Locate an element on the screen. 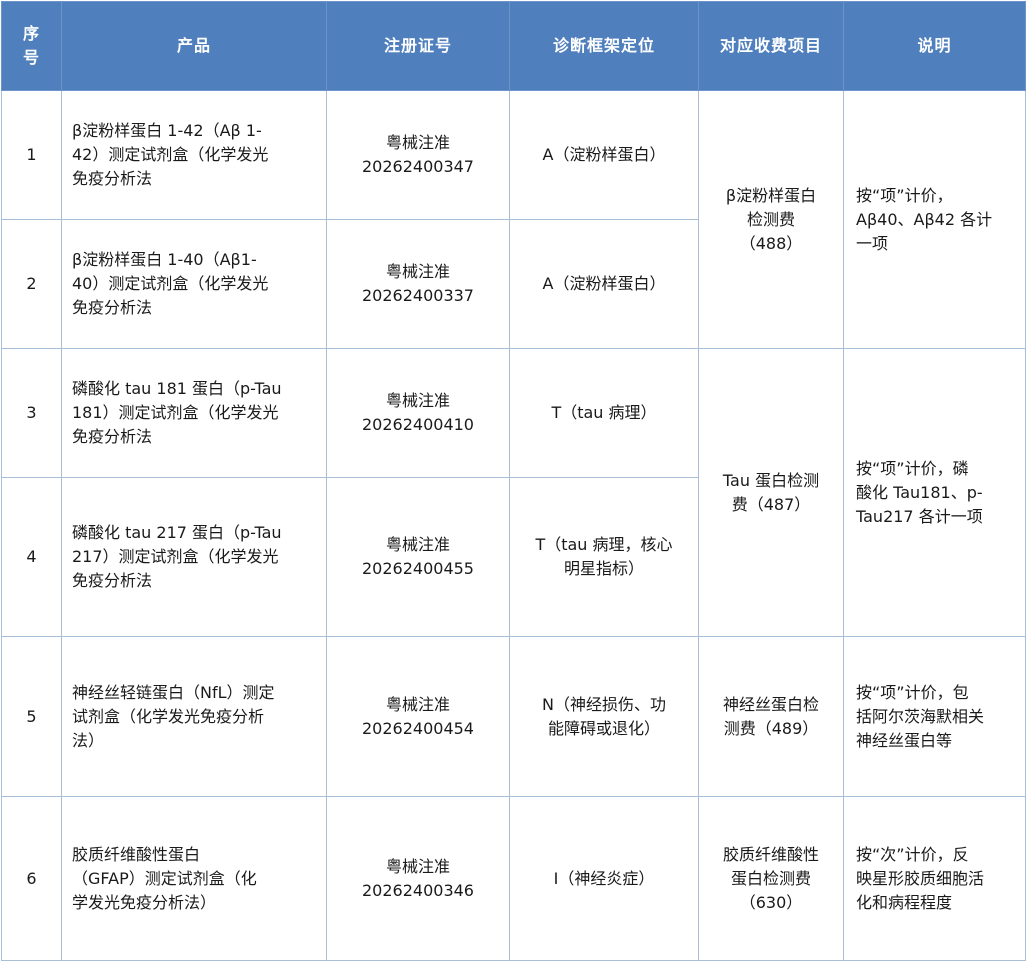 Image resolution: width=1026 pixels, height=970 pixels. product-line: 磷酸化 tau 181 蛋白（p-Tau is located at coordinates (177, 388).